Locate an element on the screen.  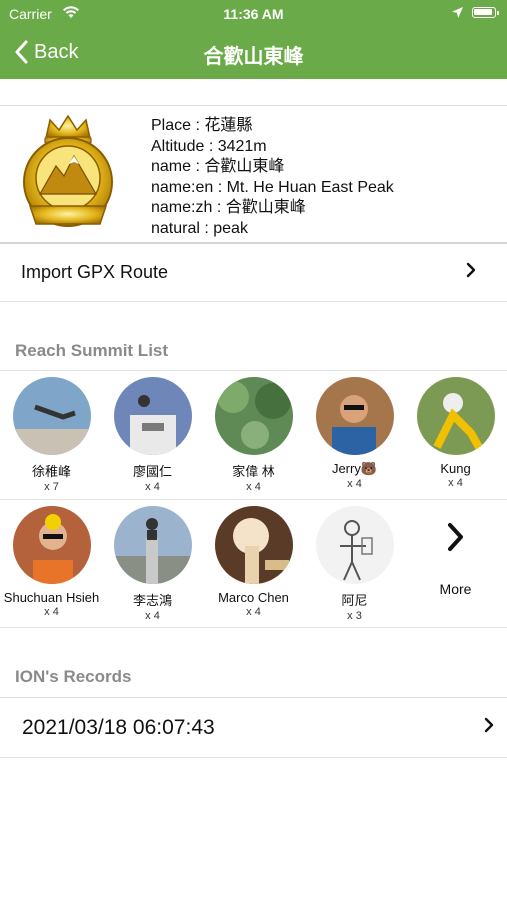
section-header-summit: Reach Summit List is located at coordinates (92, 350).